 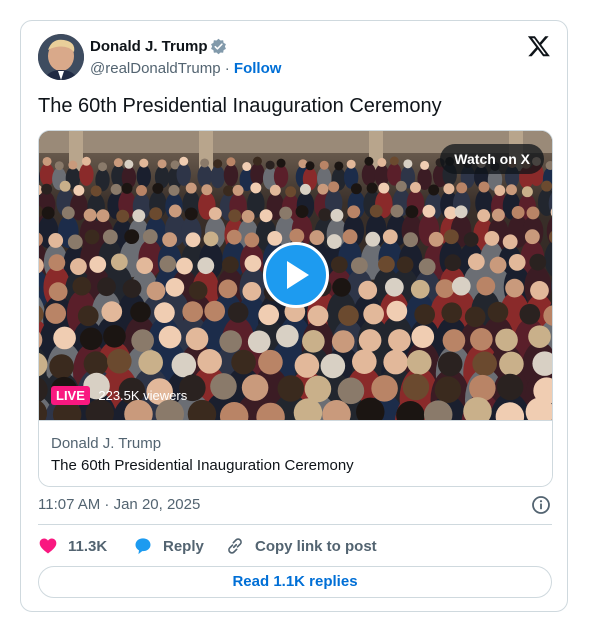 What do you see at coordinates (539, 46) in the screenshot?
I see `x-logo-icon` at bounding box center [539, 46].